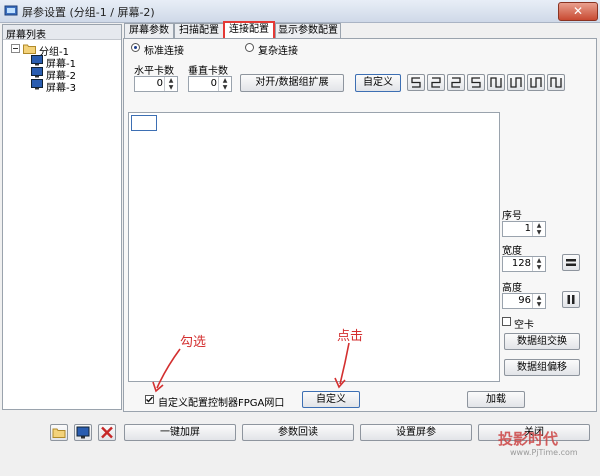 This screenshot has width=600, height=476. Describe the element at coordinates (180, 432) in the screenshot. I see `one-key-add-button: 一键加屏` at that location.